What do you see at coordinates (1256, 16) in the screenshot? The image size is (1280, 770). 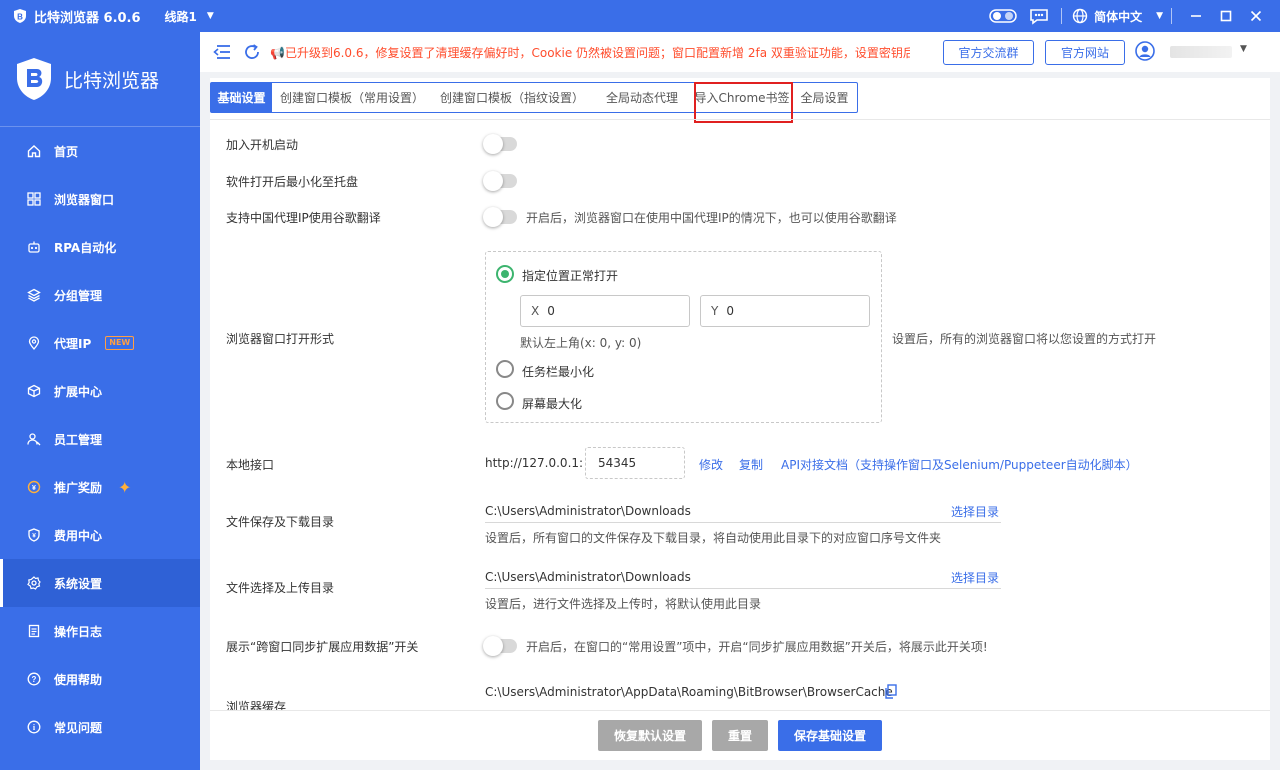 I see `close-icon` at bounding box center [1256, 16].